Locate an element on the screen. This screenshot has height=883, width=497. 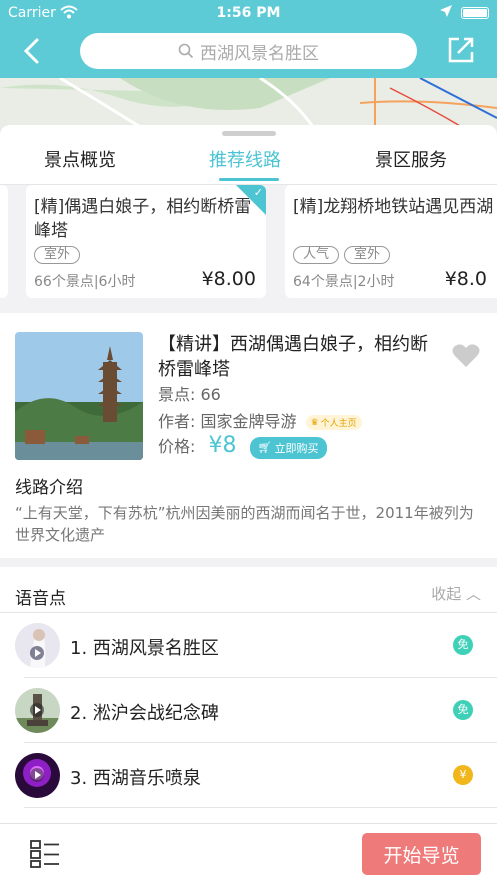
route-card-title: [精]偶遇白娘子，相约断桥雷峰塔 is located at coordinates (143, 219).